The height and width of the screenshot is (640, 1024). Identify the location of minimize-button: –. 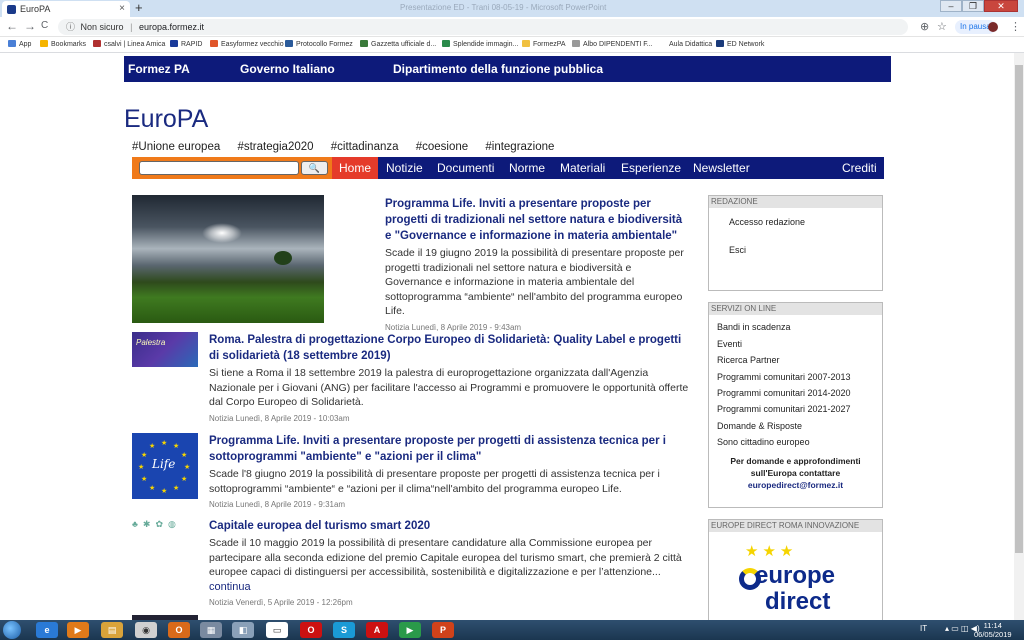
(951, 6).